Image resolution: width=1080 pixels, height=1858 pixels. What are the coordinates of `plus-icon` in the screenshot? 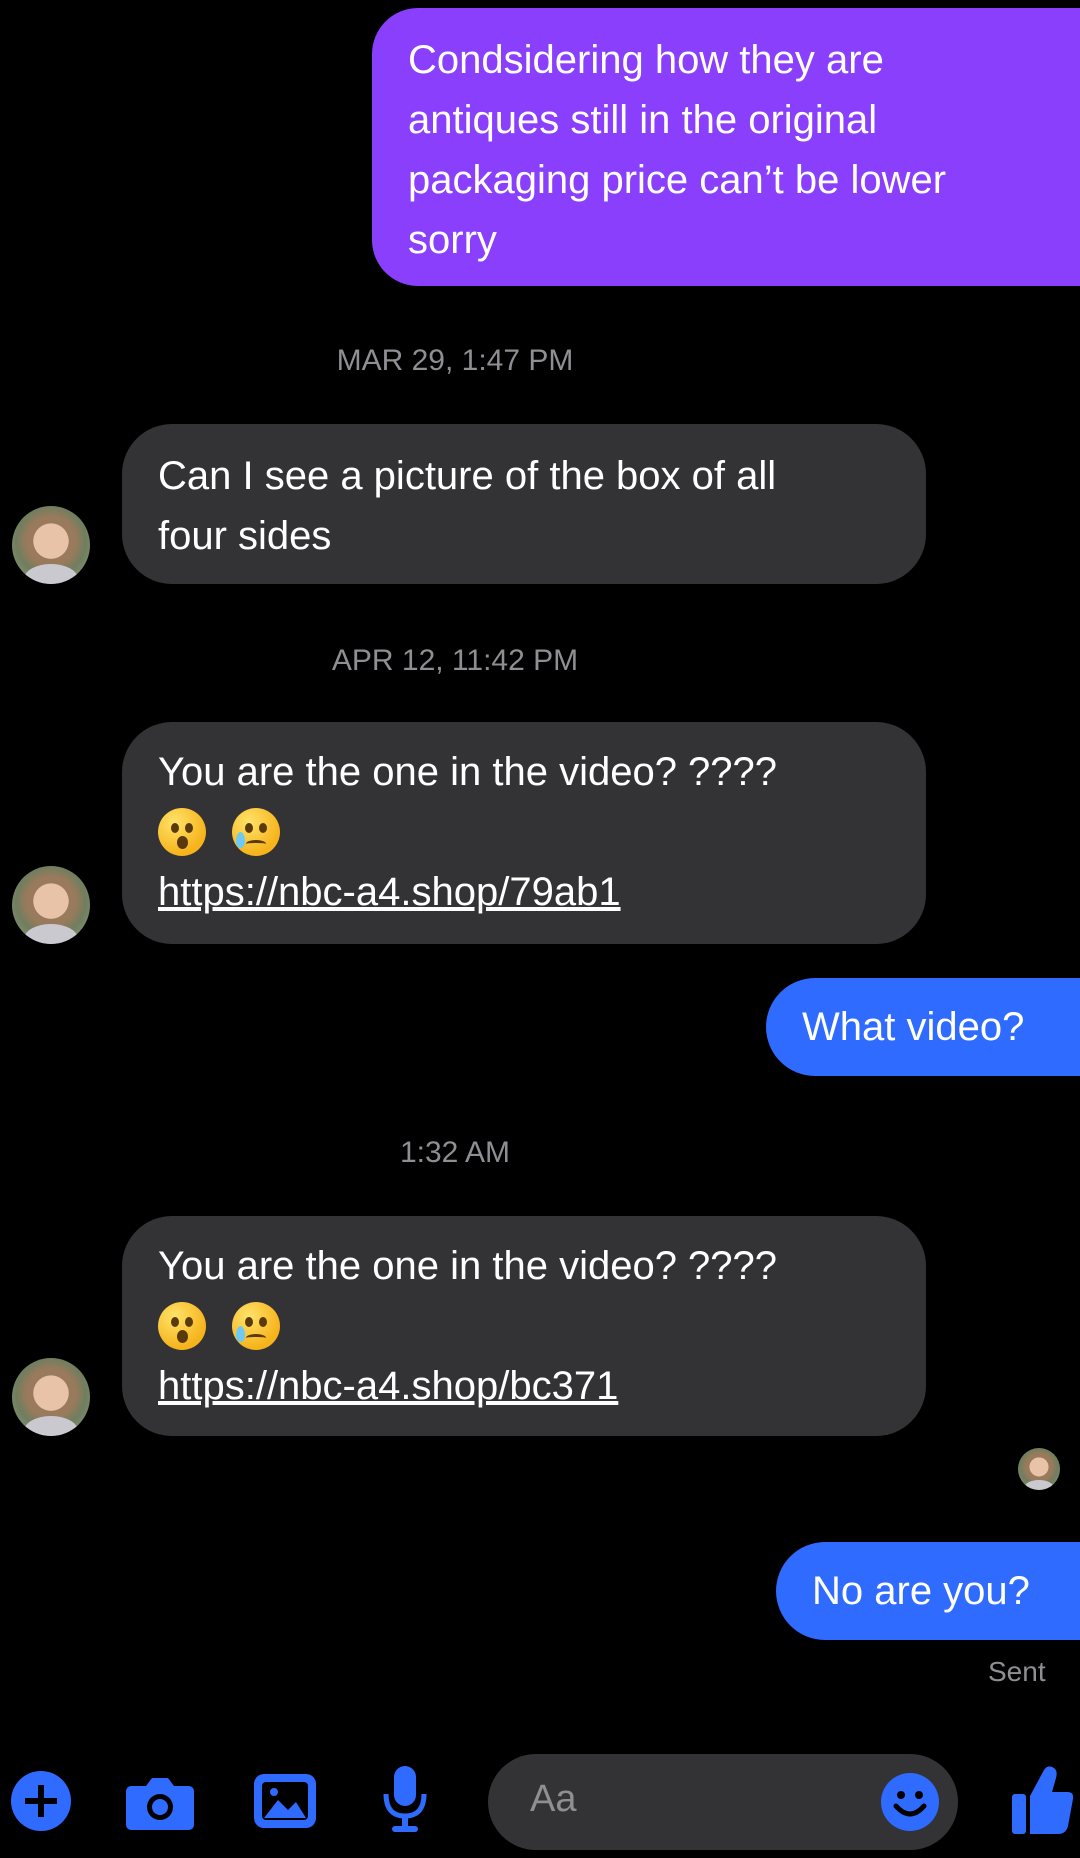 It's located at (41, 1801).